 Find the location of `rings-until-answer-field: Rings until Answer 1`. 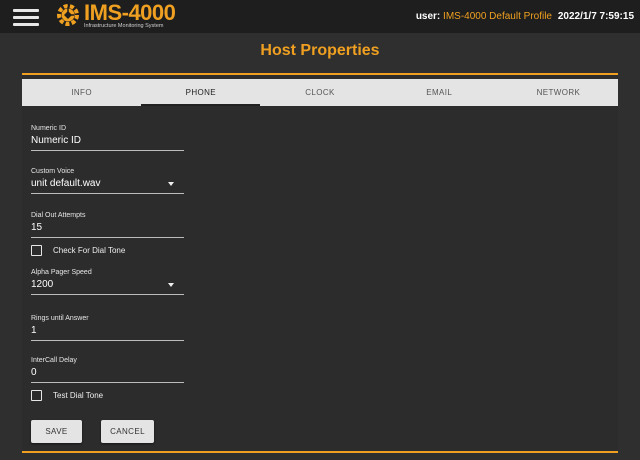

rings-until-answer-field: Rings until Answer 1 is located at coordinates (107, 328).